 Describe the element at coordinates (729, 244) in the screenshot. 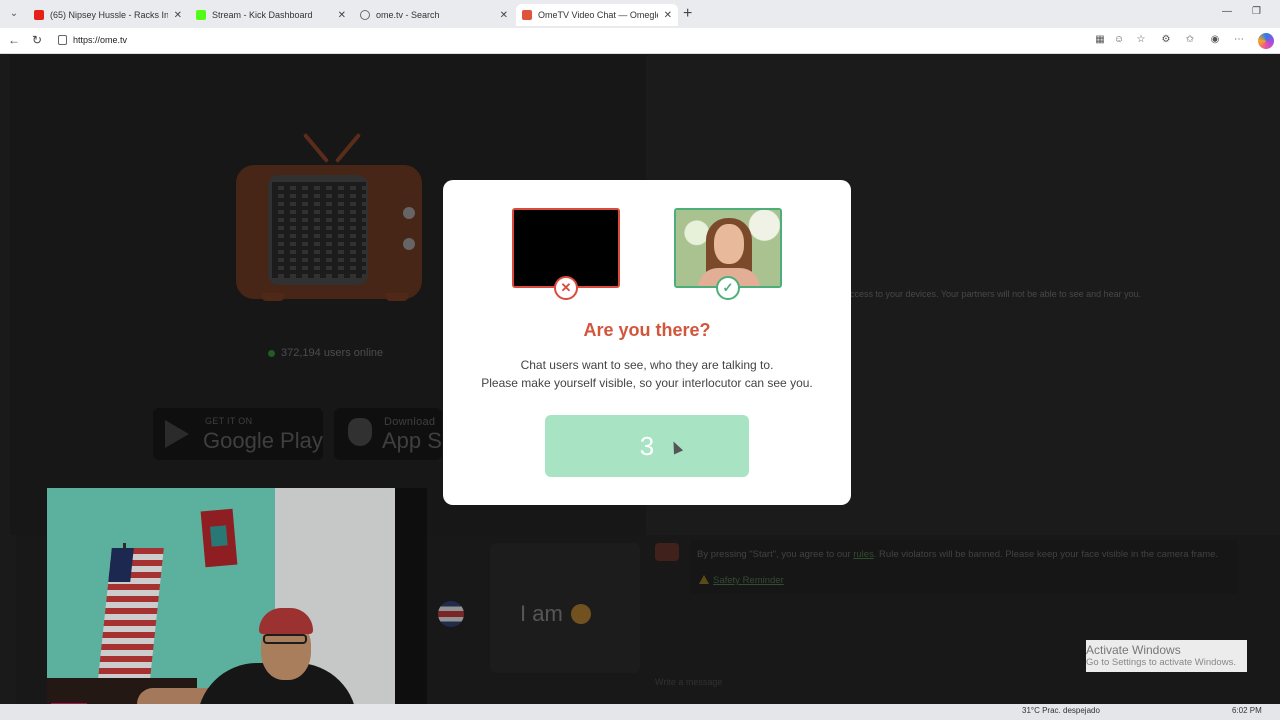

I see `face` at that location.